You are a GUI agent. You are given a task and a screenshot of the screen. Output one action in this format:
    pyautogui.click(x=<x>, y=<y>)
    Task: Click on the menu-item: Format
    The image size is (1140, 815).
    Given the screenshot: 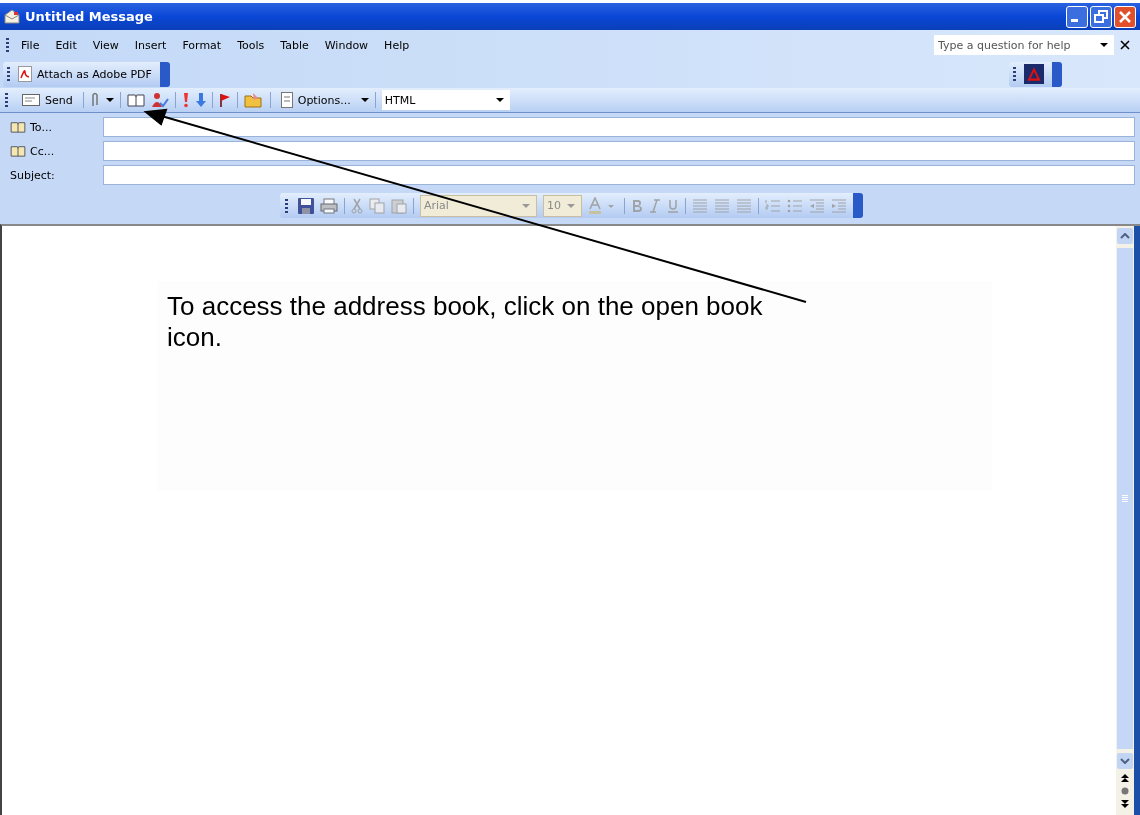 What is the action you would take?
    pyautogui.click(x=202, y=45)
    